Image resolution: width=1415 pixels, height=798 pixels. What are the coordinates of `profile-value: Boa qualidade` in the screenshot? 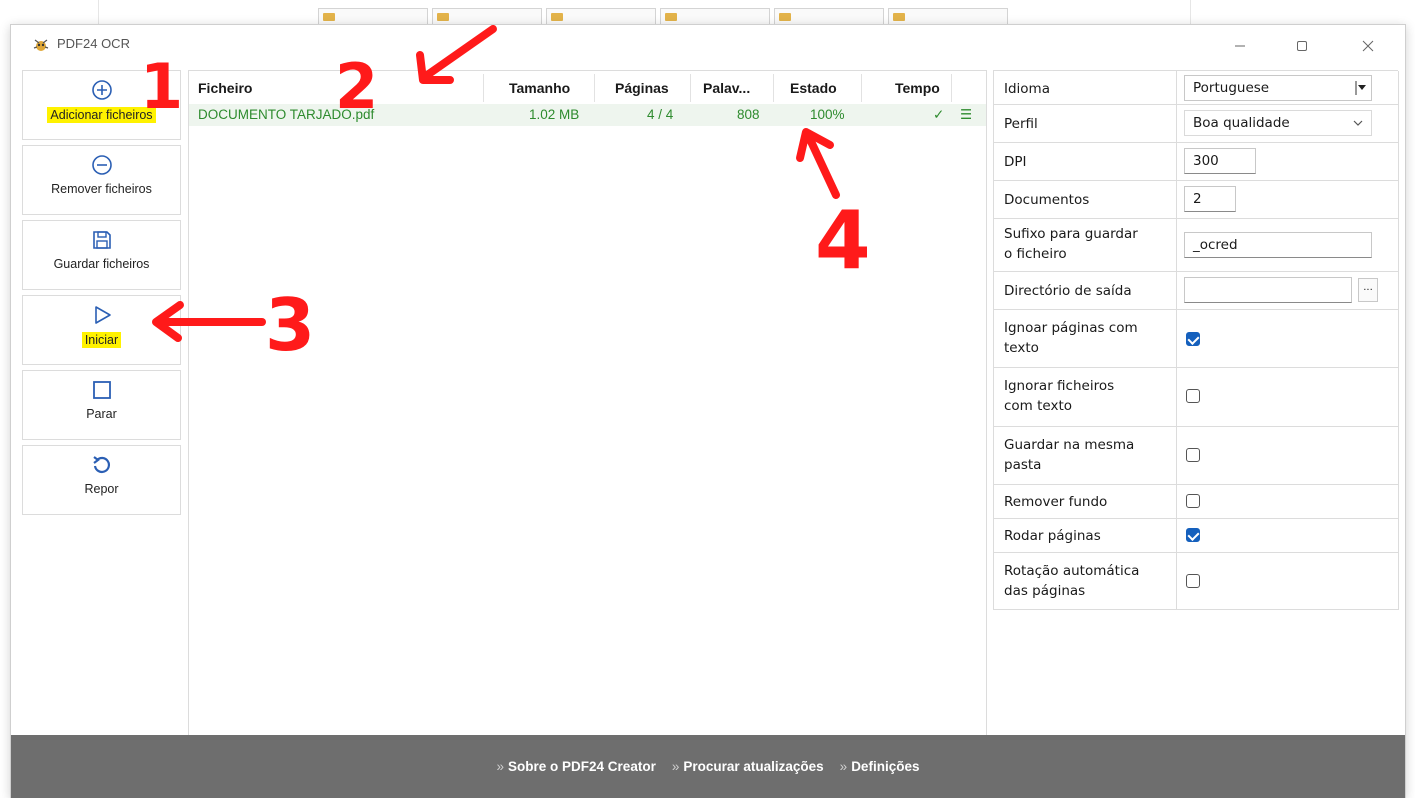 It's located at (1241, 123).